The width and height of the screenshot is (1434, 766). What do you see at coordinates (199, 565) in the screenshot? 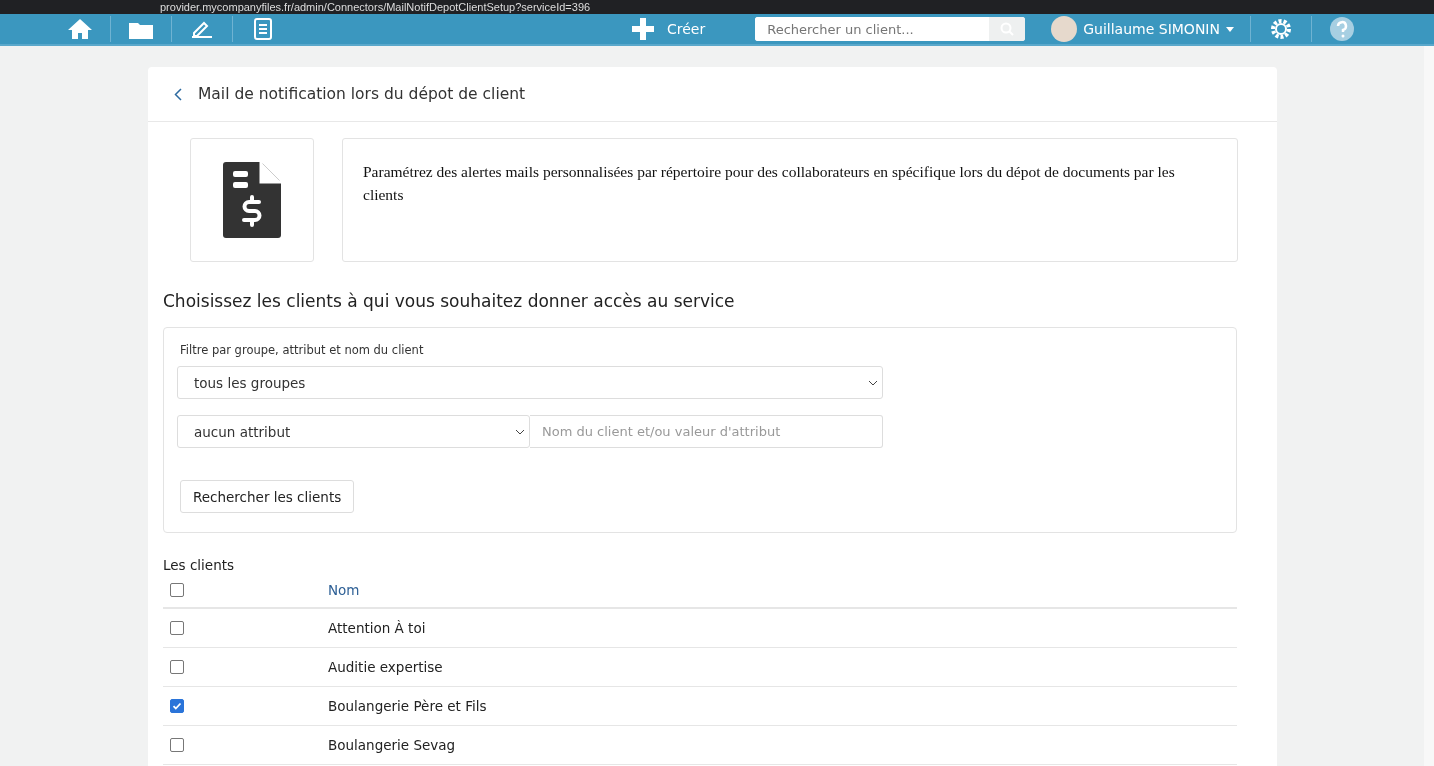
I see `clients-title: Les clients` at bounding box center [199, 565].